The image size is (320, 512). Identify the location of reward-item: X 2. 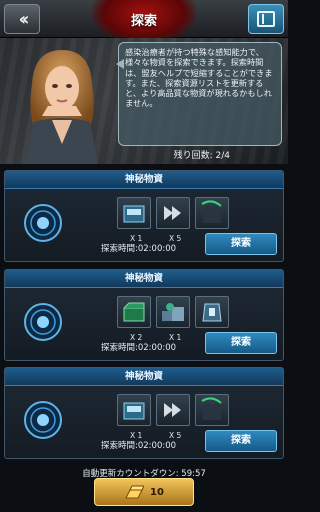
(134, 319).